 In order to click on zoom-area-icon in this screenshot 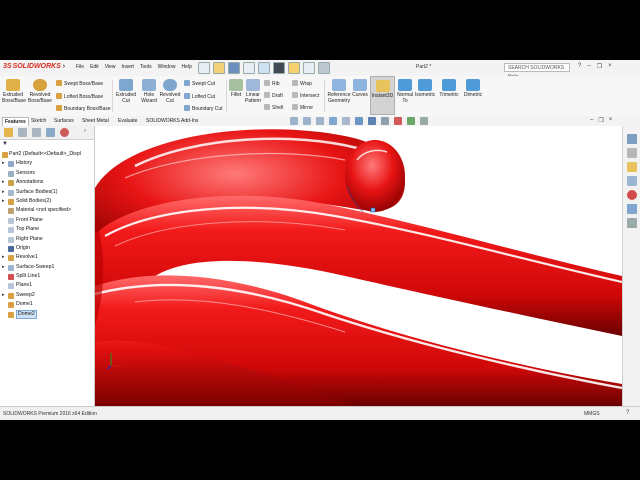, I will do `click(307, 121)`.